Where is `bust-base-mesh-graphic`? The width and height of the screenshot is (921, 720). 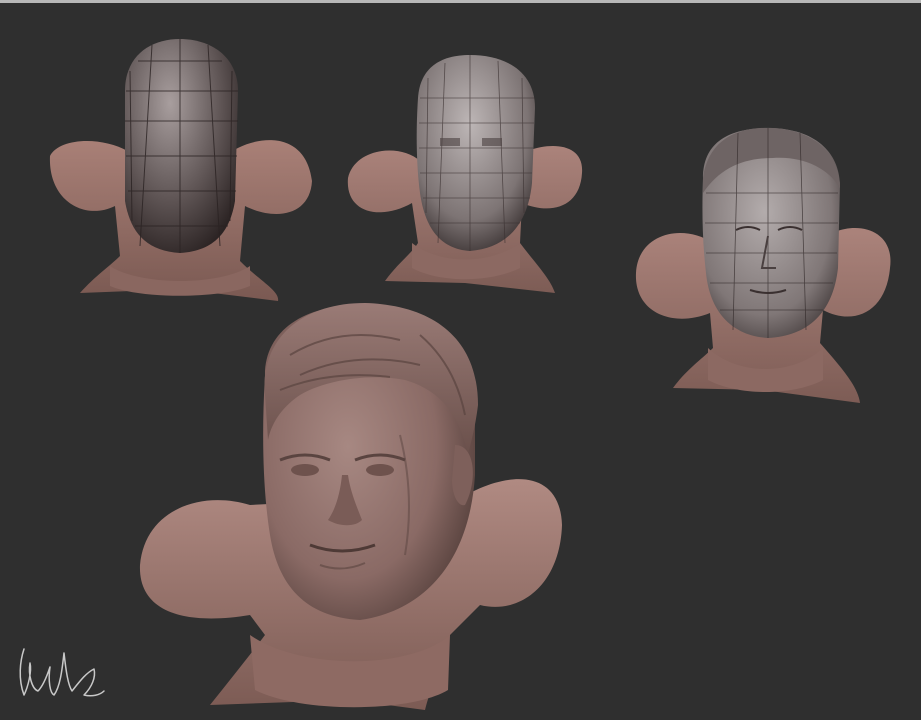
bust-base-mesh-graphic is located at coordinates (181, 170).